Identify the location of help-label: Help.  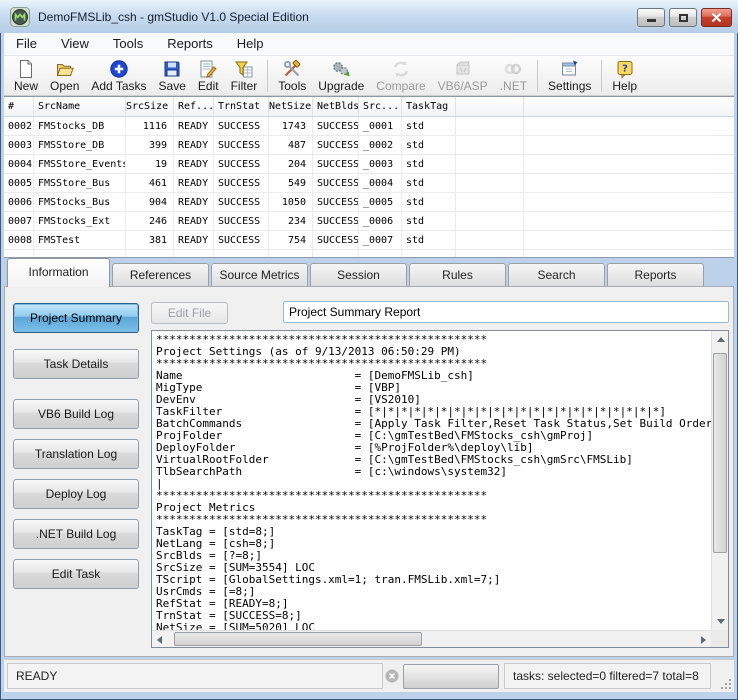
(625, 85).